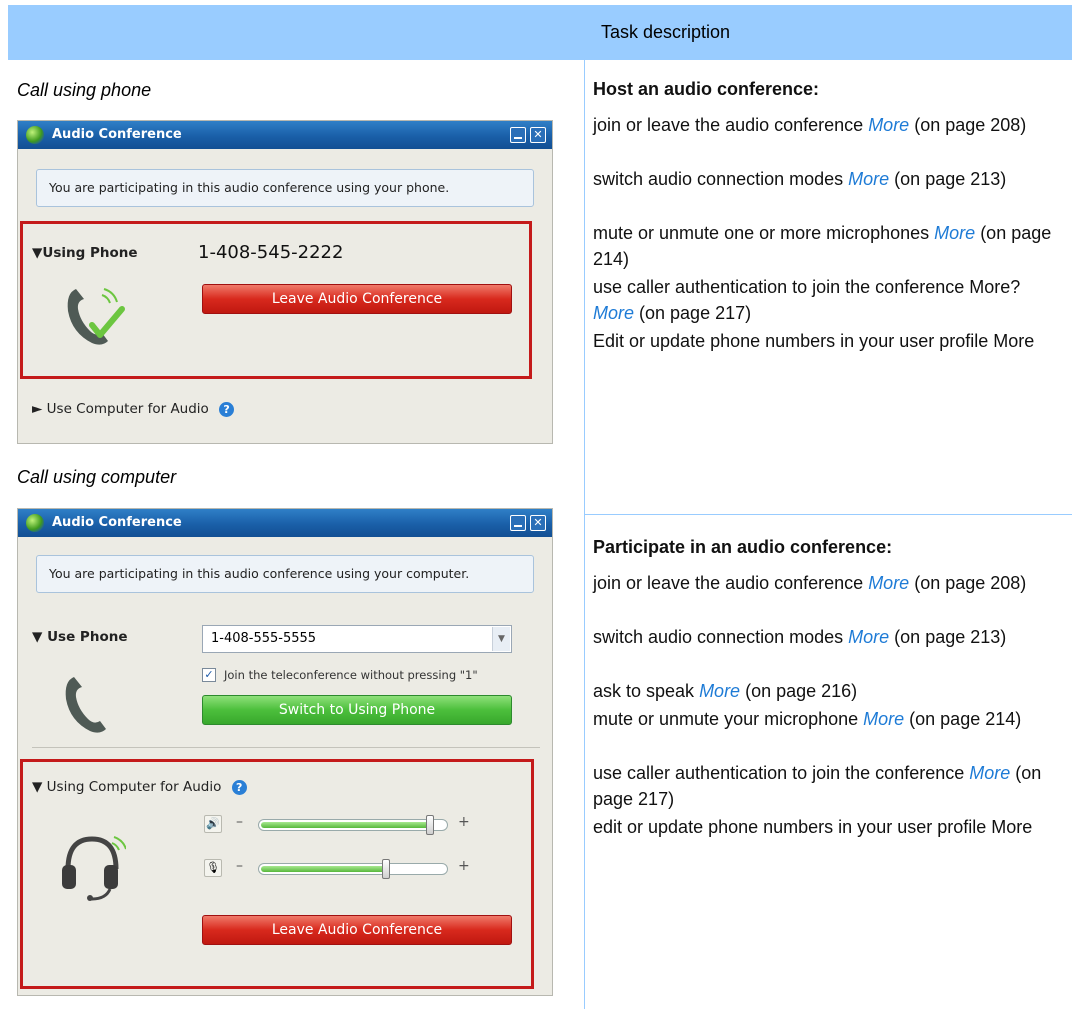 The height and width of the screenshot is (1009, 1072). What do you see at coordinates (706, 89) in the screenshot?
I see `host-heading: Host an audio conference:` at bounding box center [706, 89].